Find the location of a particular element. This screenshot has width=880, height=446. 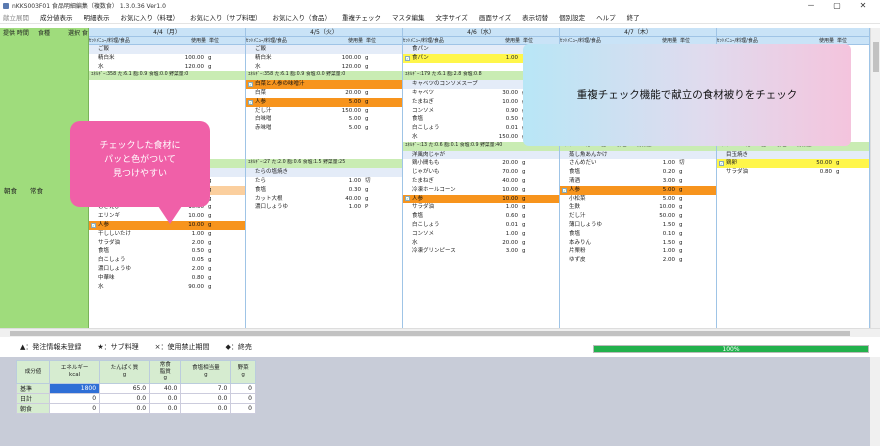

food-row: 白こしょう 0.01g is located at coordinates (481, 225).